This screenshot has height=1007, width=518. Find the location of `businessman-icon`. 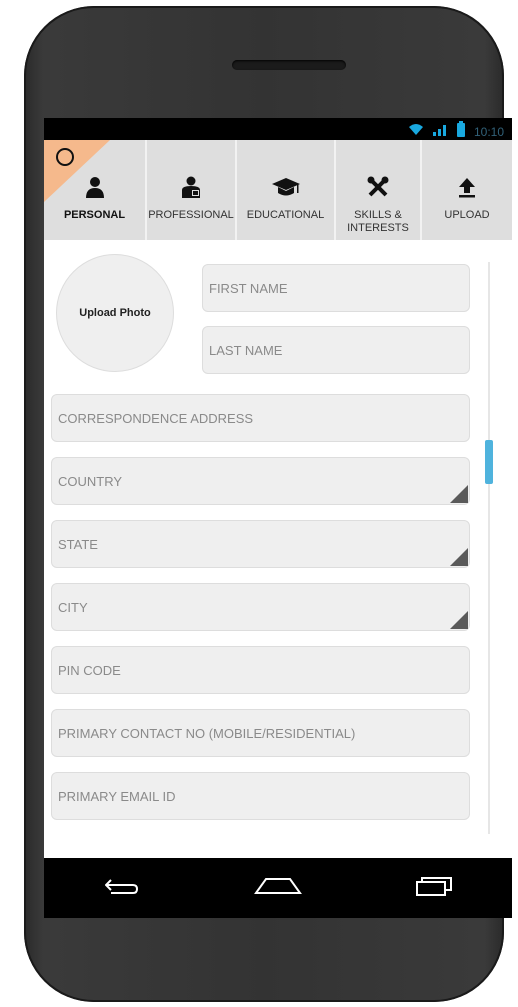

businessman-icon is located at coordinates (191, 189).